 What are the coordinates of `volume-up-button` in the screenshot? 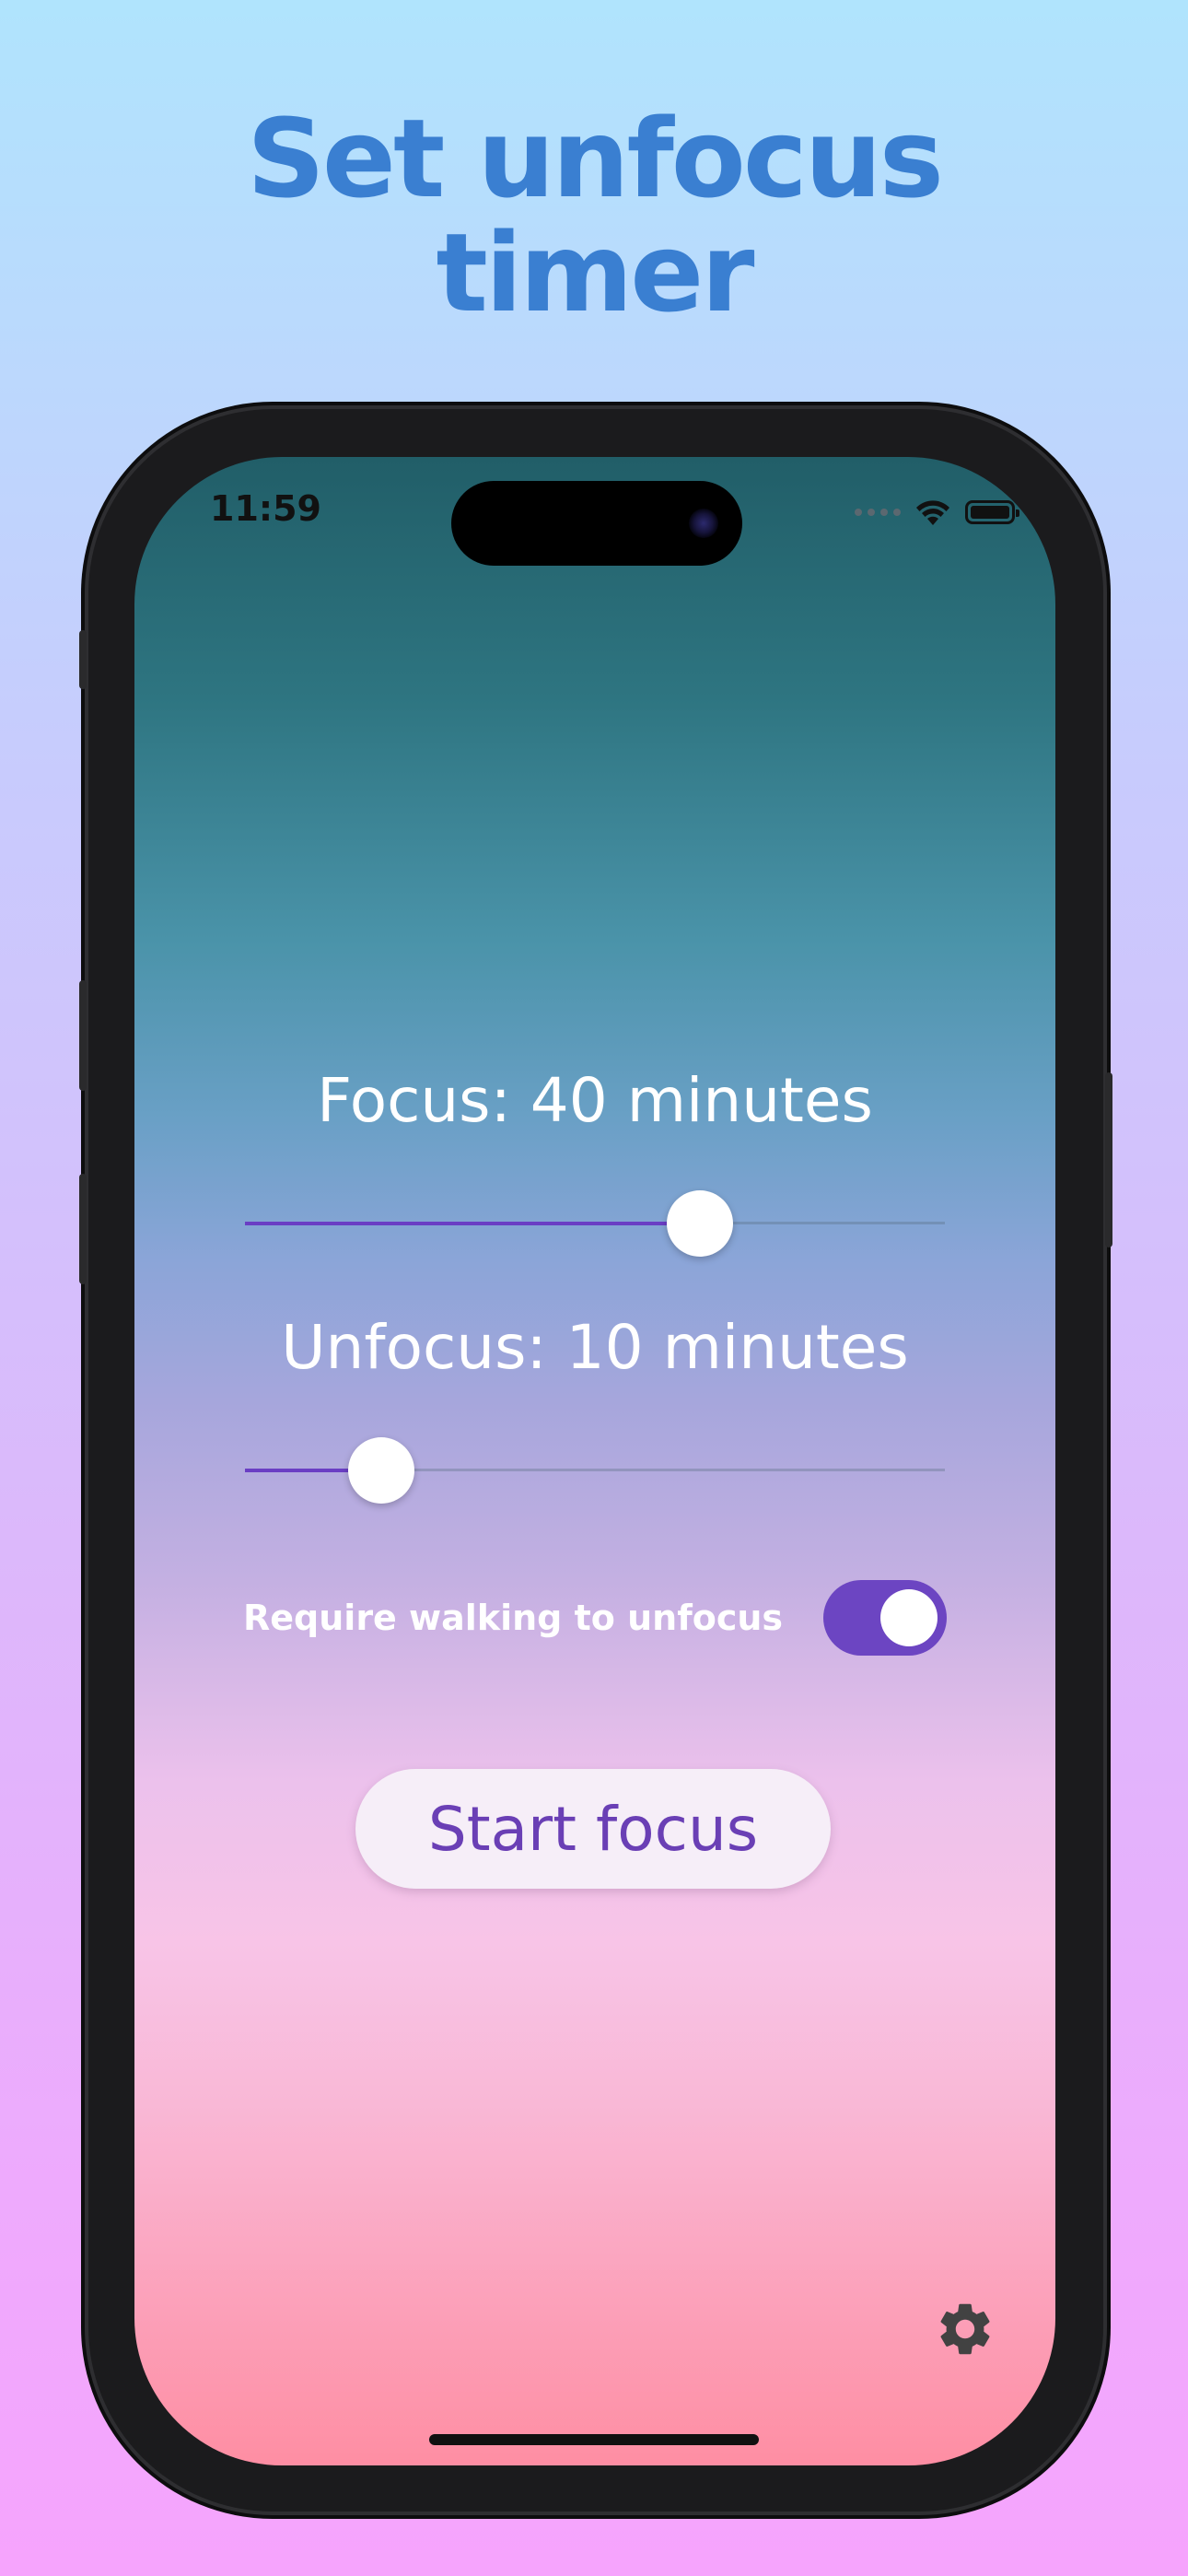 It's located at (83, 1035).